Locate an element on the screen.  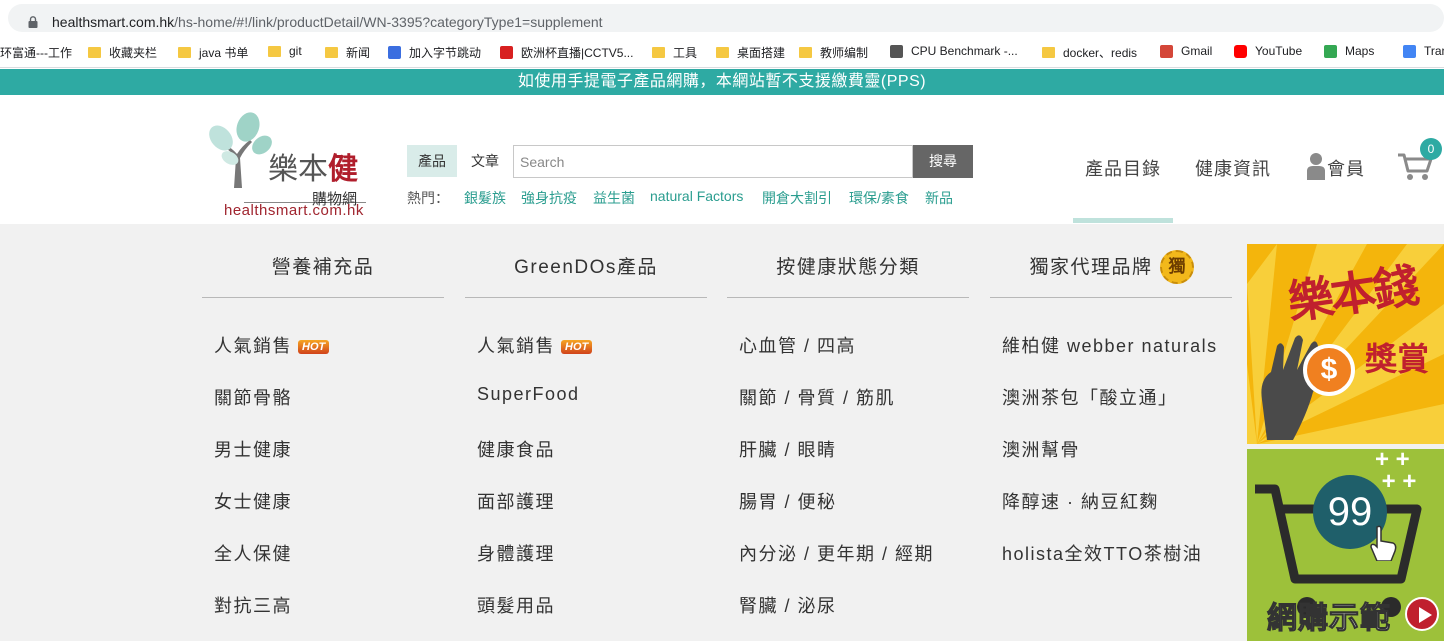
menu-item: 降醇速 · 納豆紅麴 is located at coordinates (1080, 501).